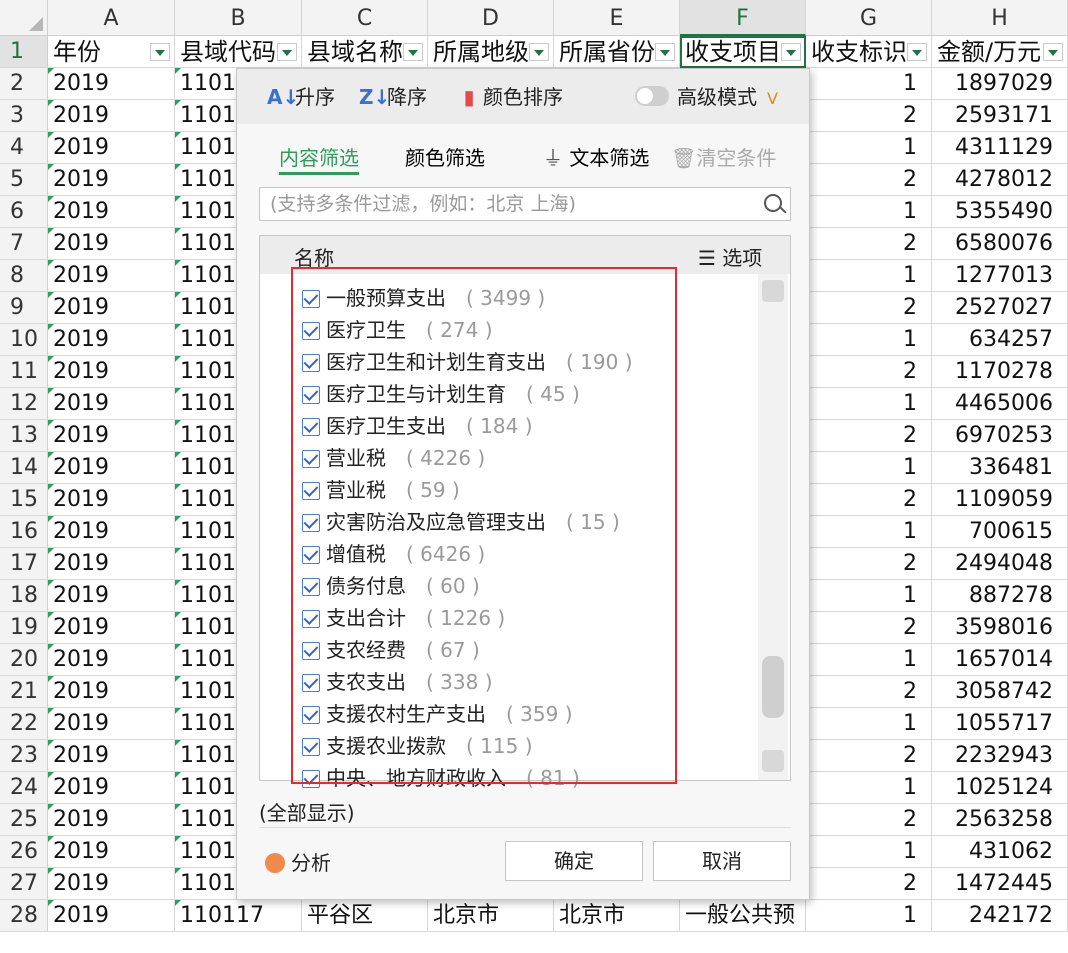 The width and height of the screenshot is (1068, 953). What do you see at coordinates (445, 157) in the screenshot?
I see `tab-color-filter: 颜色筛选` at bounding box center [445, 157].